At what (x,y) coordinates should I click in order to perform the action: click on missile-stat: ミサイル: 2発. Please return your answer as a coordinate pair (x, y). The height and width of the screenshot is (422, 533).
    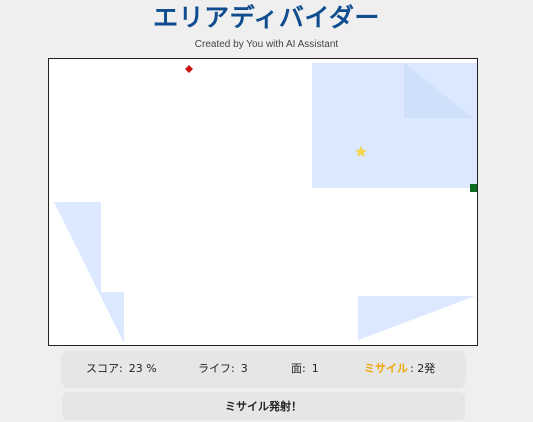
    Looking at the image, I should click on (399, 368).